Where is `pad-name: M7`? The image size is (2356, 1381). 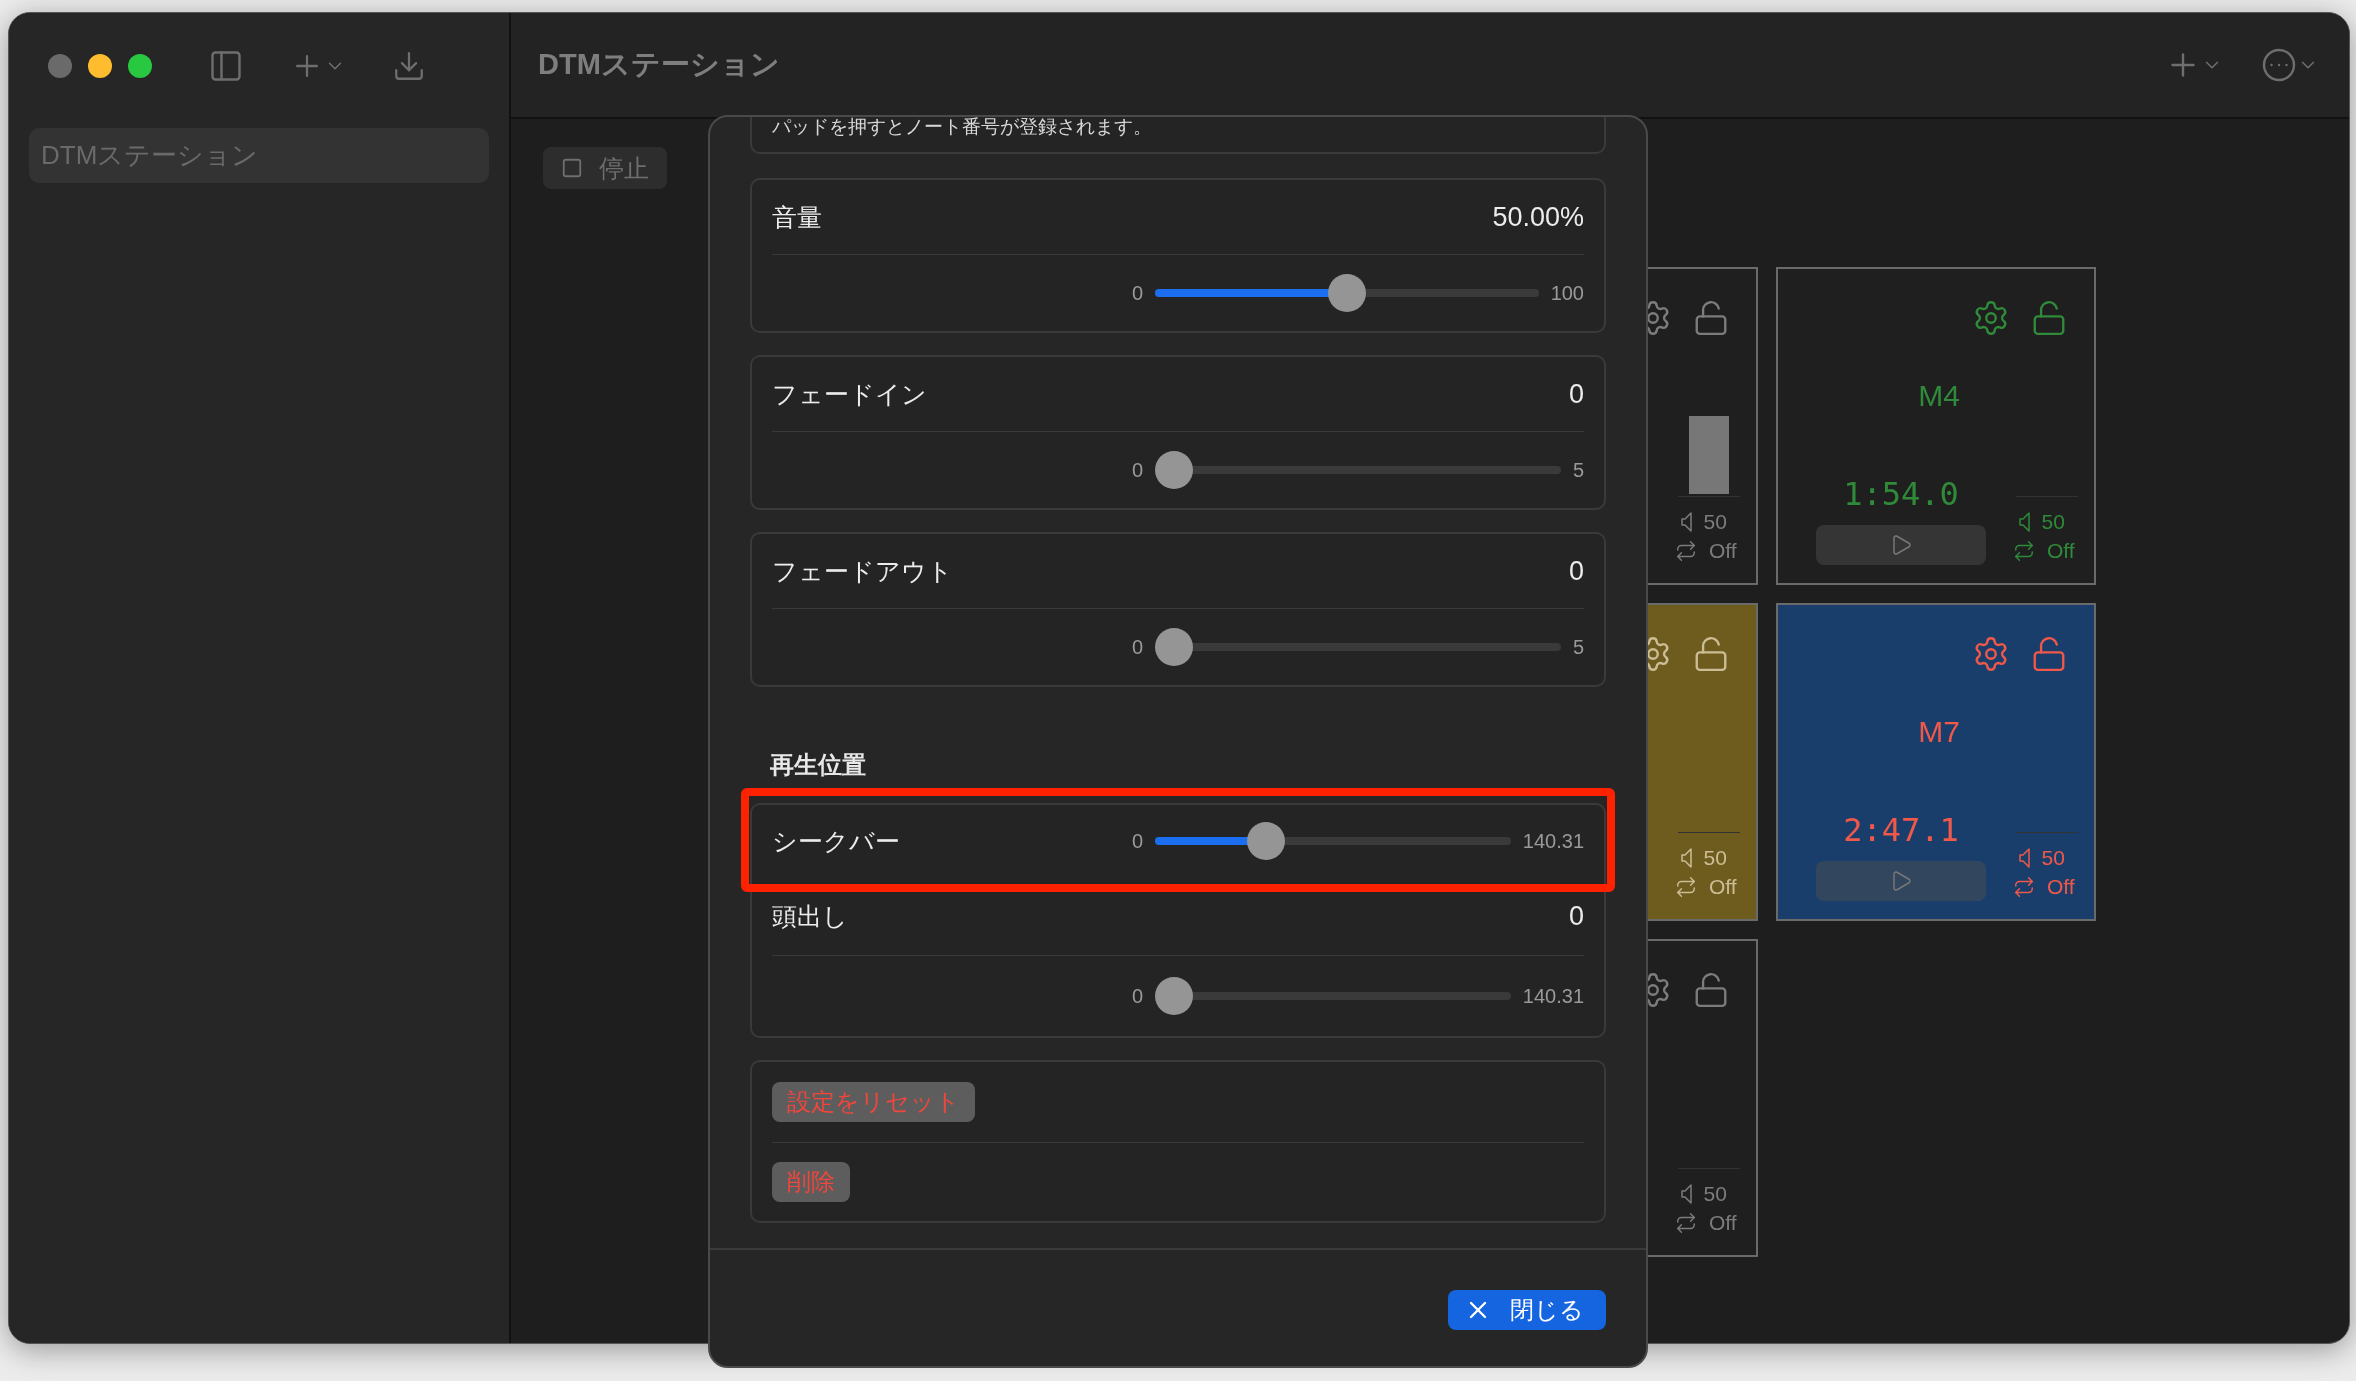 pad-name: M7 is located at coordinates (1939, 732).